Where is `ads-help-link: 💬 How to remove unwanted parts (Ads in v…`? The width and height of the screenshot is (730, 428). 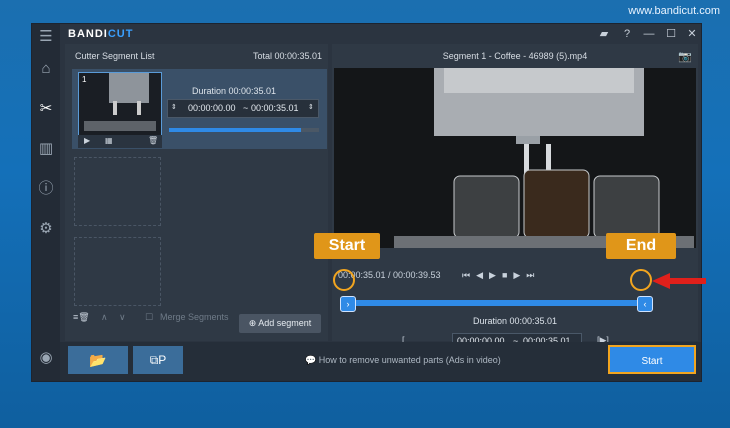 ads-help-link: 💬 How to remove unwanted parts (Ads in v… is located at coordinates (403, 360).